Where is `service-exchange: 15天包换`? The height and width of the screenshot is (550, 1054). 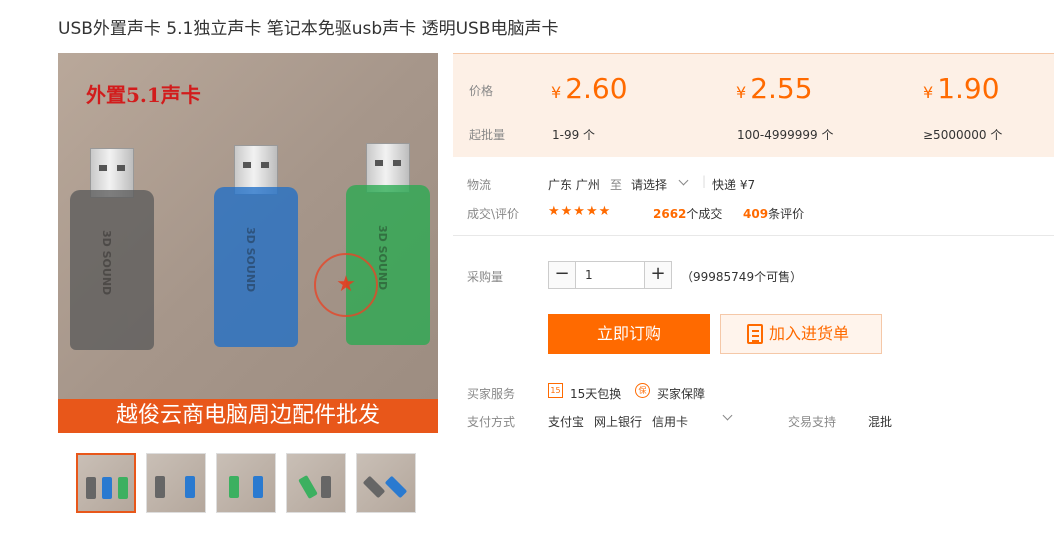 service-exchange: 15天包换 is located at coordinates (595, 393).